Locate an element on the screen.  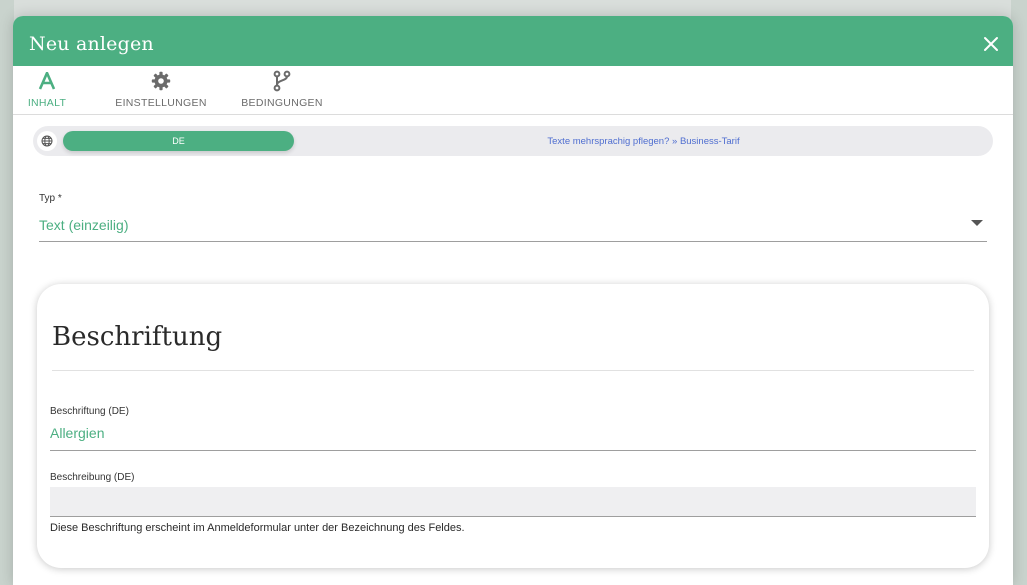
tab-conditions: BEDINGUNGEN is located at coordinates (282, 89).